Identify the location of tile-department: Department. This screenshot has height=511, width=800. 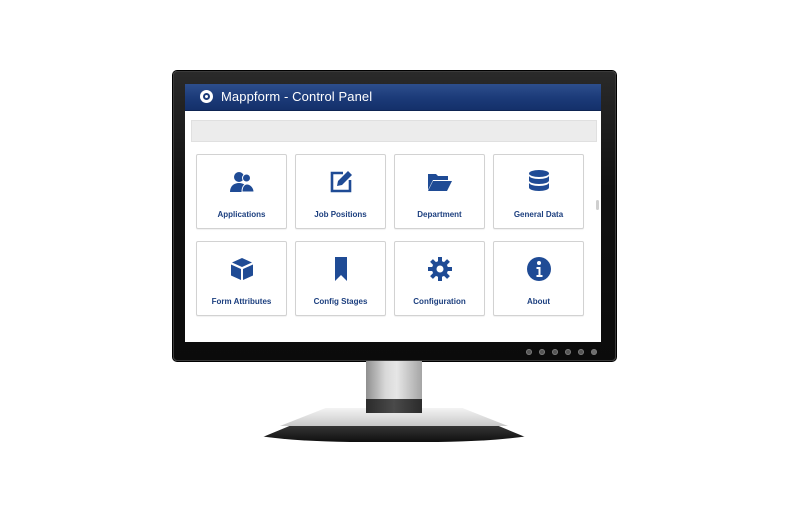
(439, 191).